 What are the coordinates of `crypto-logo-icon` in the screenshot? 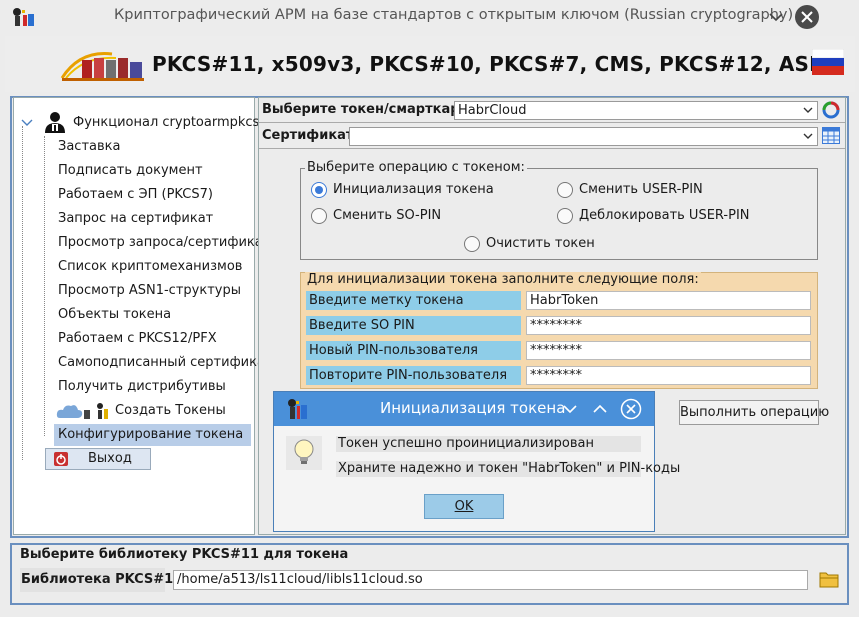 It's located at (102, 66).